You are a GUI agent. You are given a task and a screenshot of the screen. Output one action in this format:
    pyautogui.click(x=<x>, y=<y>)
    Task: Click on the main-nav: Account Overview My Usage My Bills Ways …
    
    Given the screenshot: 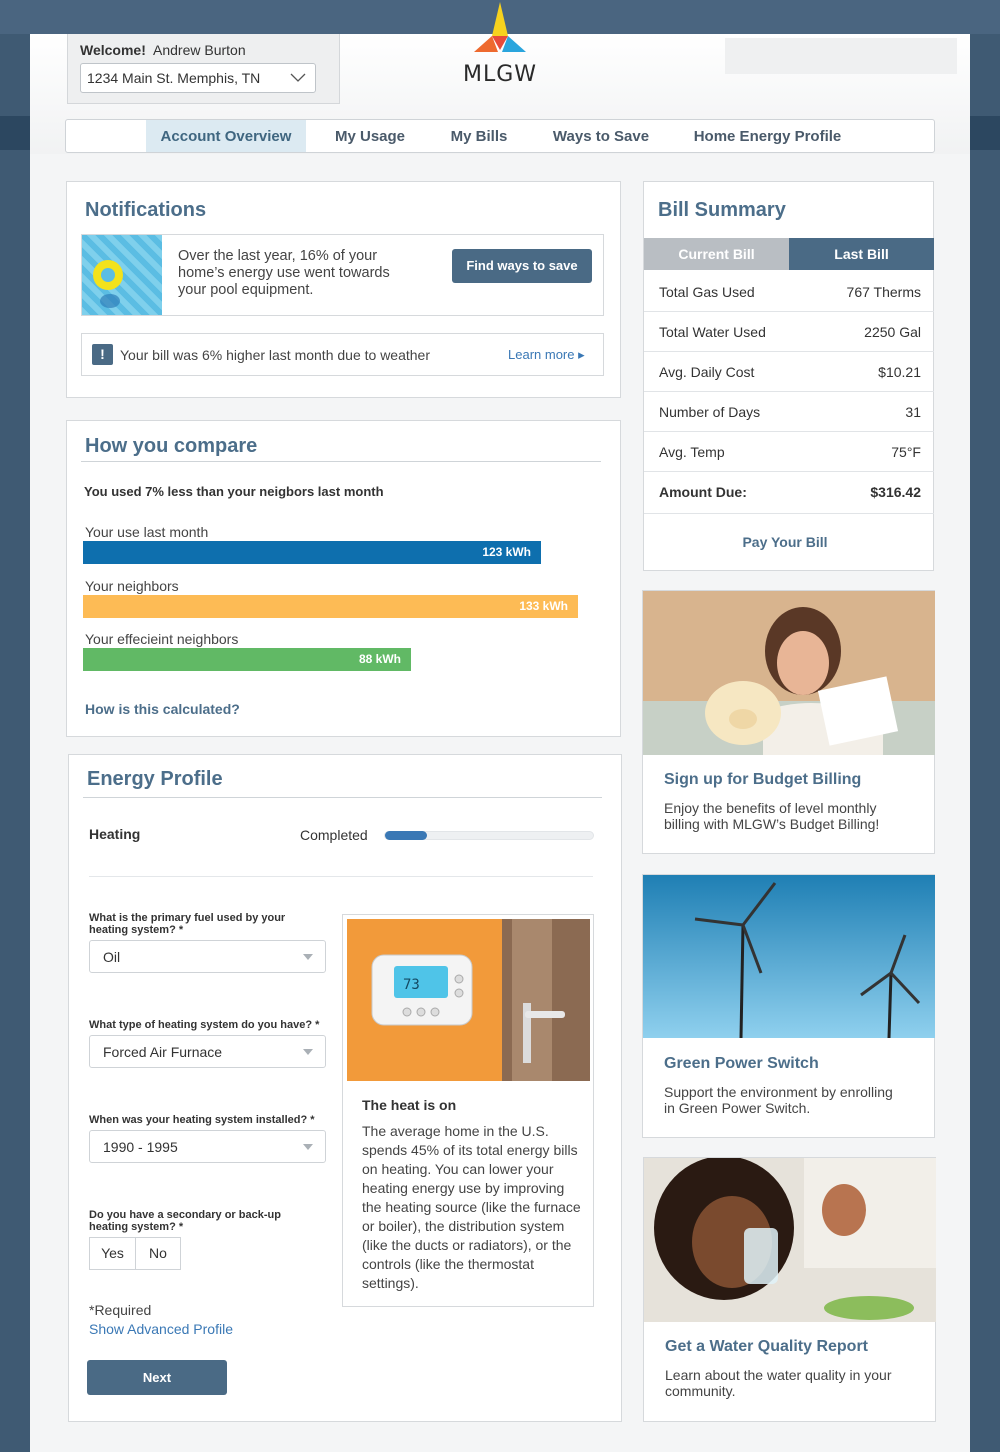 What is the action you would take?
    pyautogui.click(x=500, y=136)
    